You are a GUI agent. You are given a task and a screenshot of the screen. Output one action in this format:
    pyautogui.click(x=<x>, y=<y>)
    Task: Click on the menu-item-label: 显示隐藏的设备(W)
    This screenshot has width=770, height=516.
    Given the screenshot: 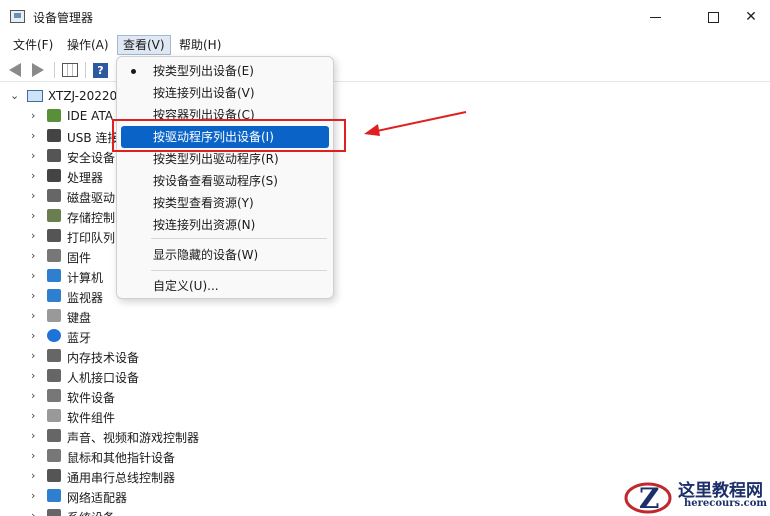 What is the action you would take?
    pyautogui.click(x=206, y=255)
    